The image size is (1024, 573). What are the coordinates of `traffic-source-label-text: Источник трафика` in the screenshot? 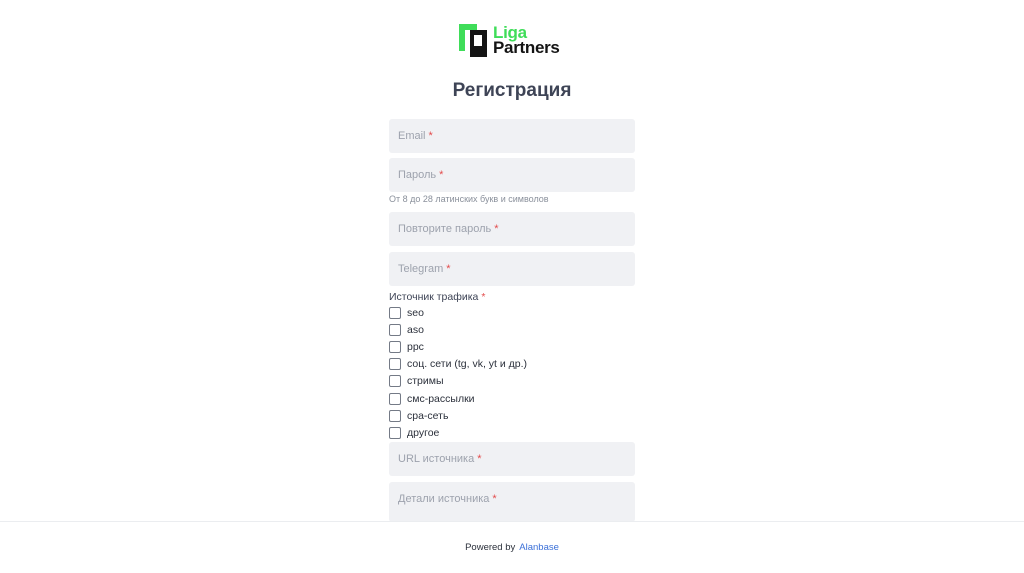 It's located at (434, 297).